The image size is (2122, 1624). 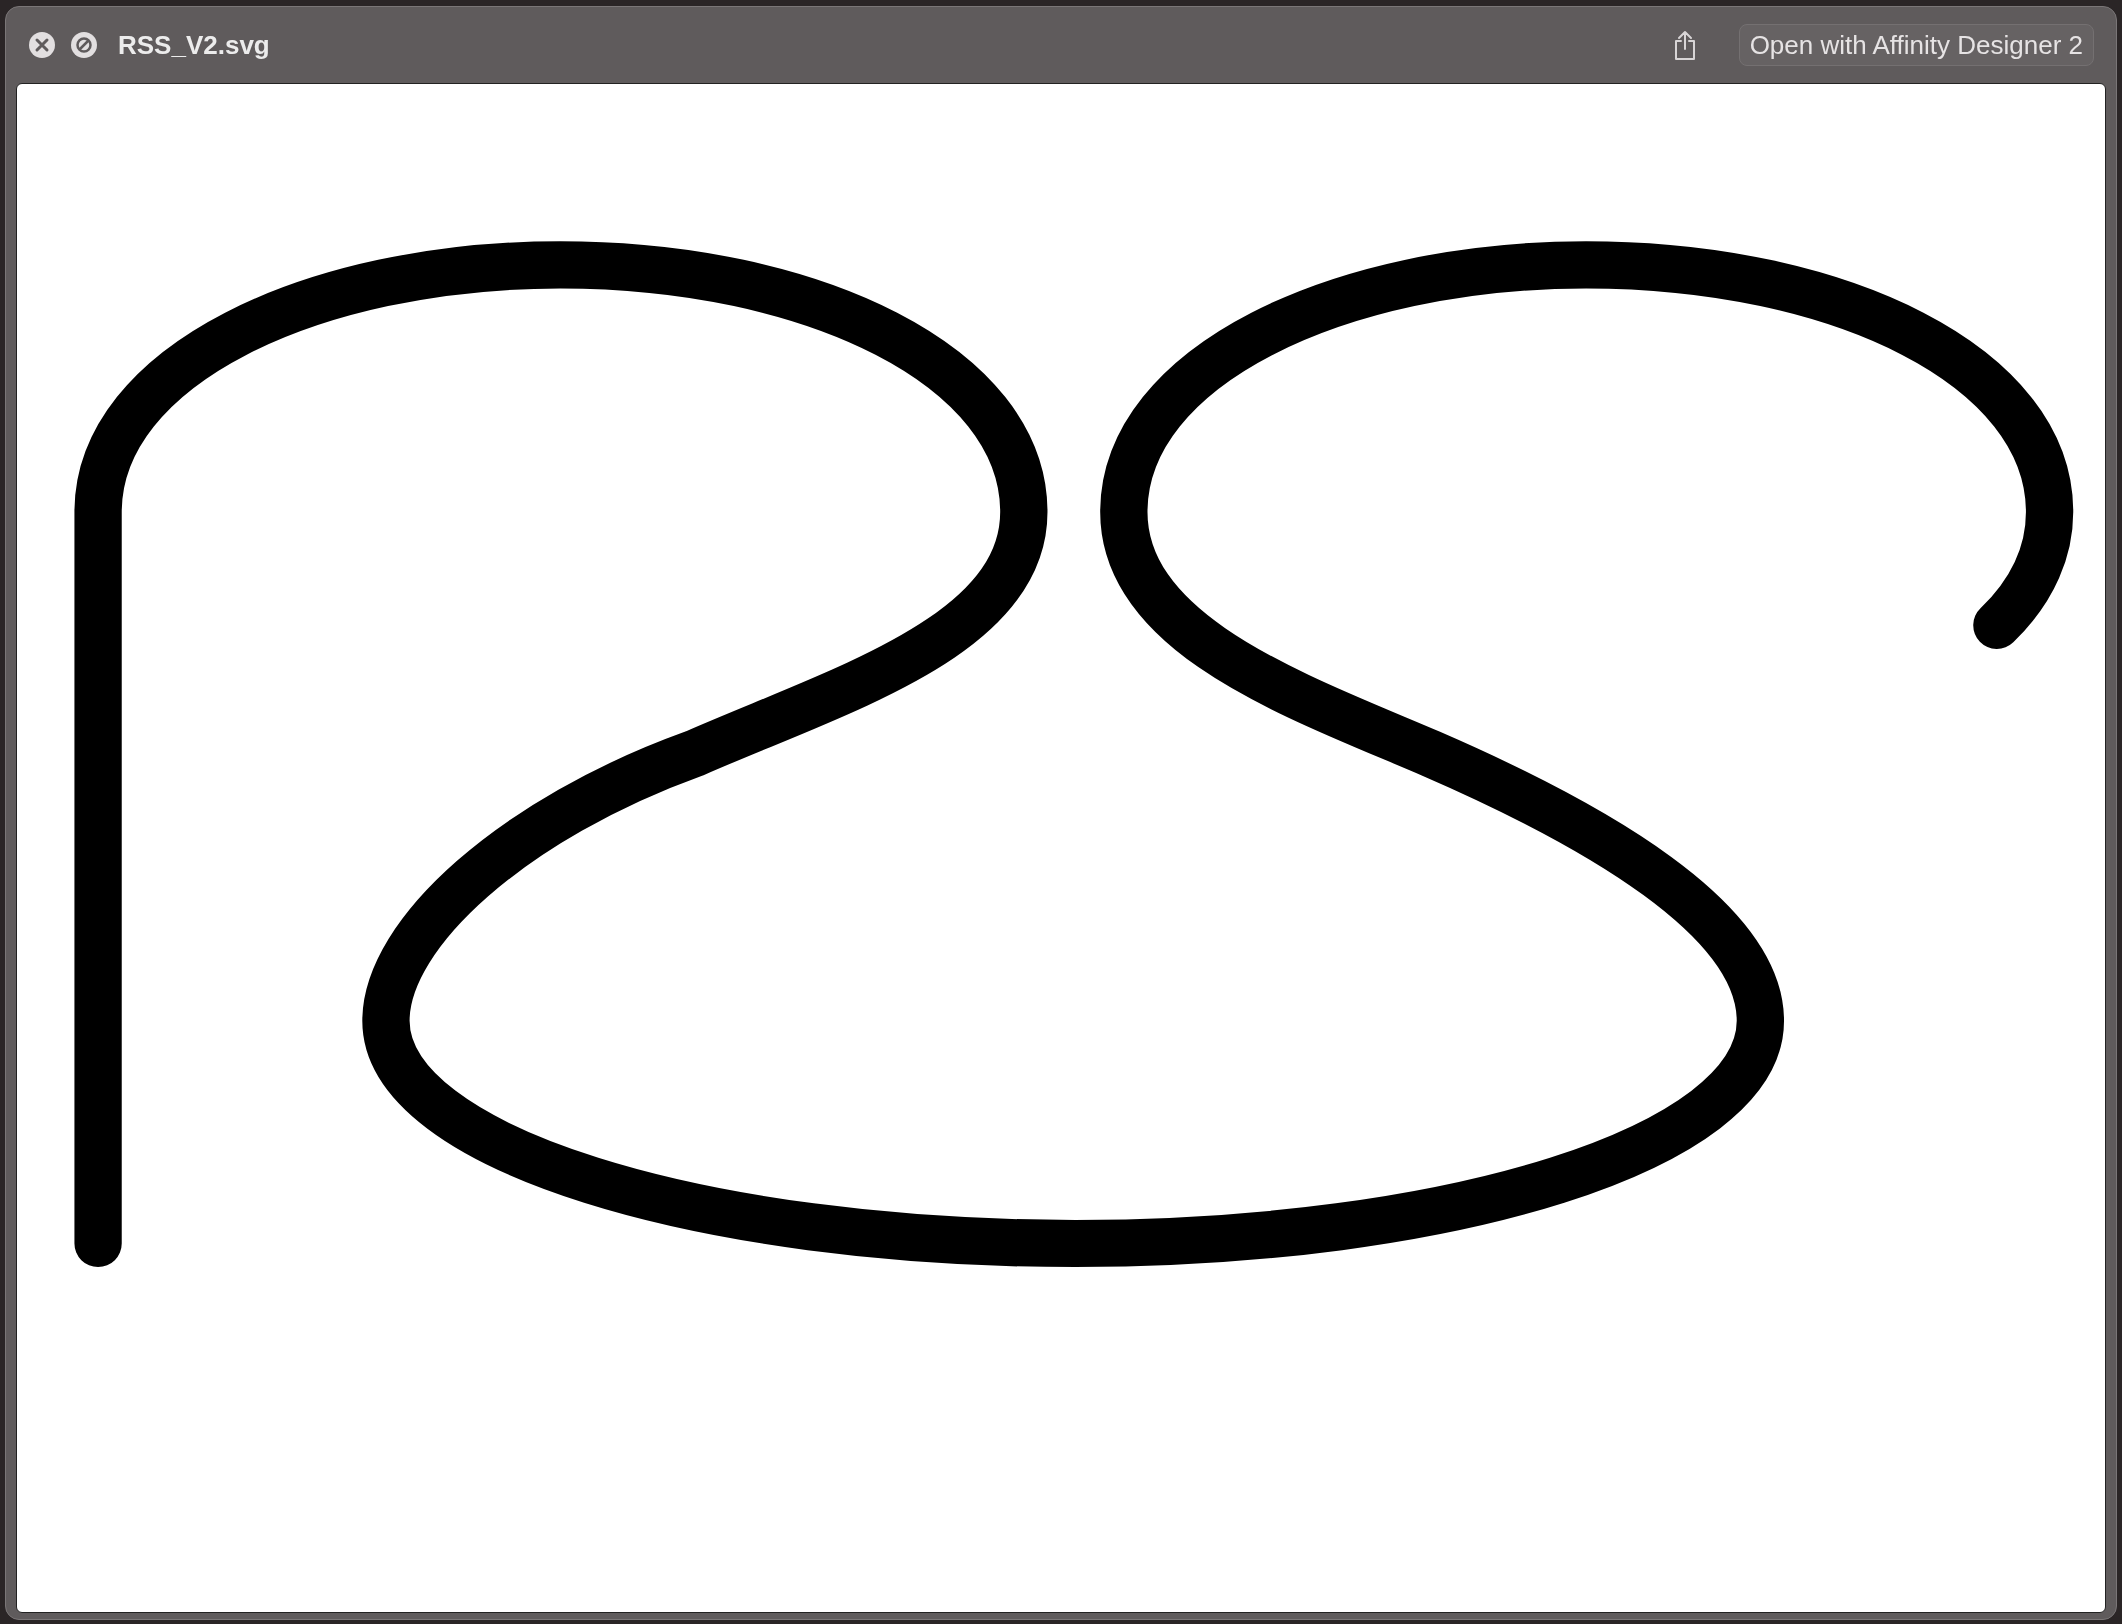 What do you see at coordinates (1916, 45) in the screenshot?
I see `open-with-button: Open with Affinity Designer 2` at bounding box center [1916, 45].